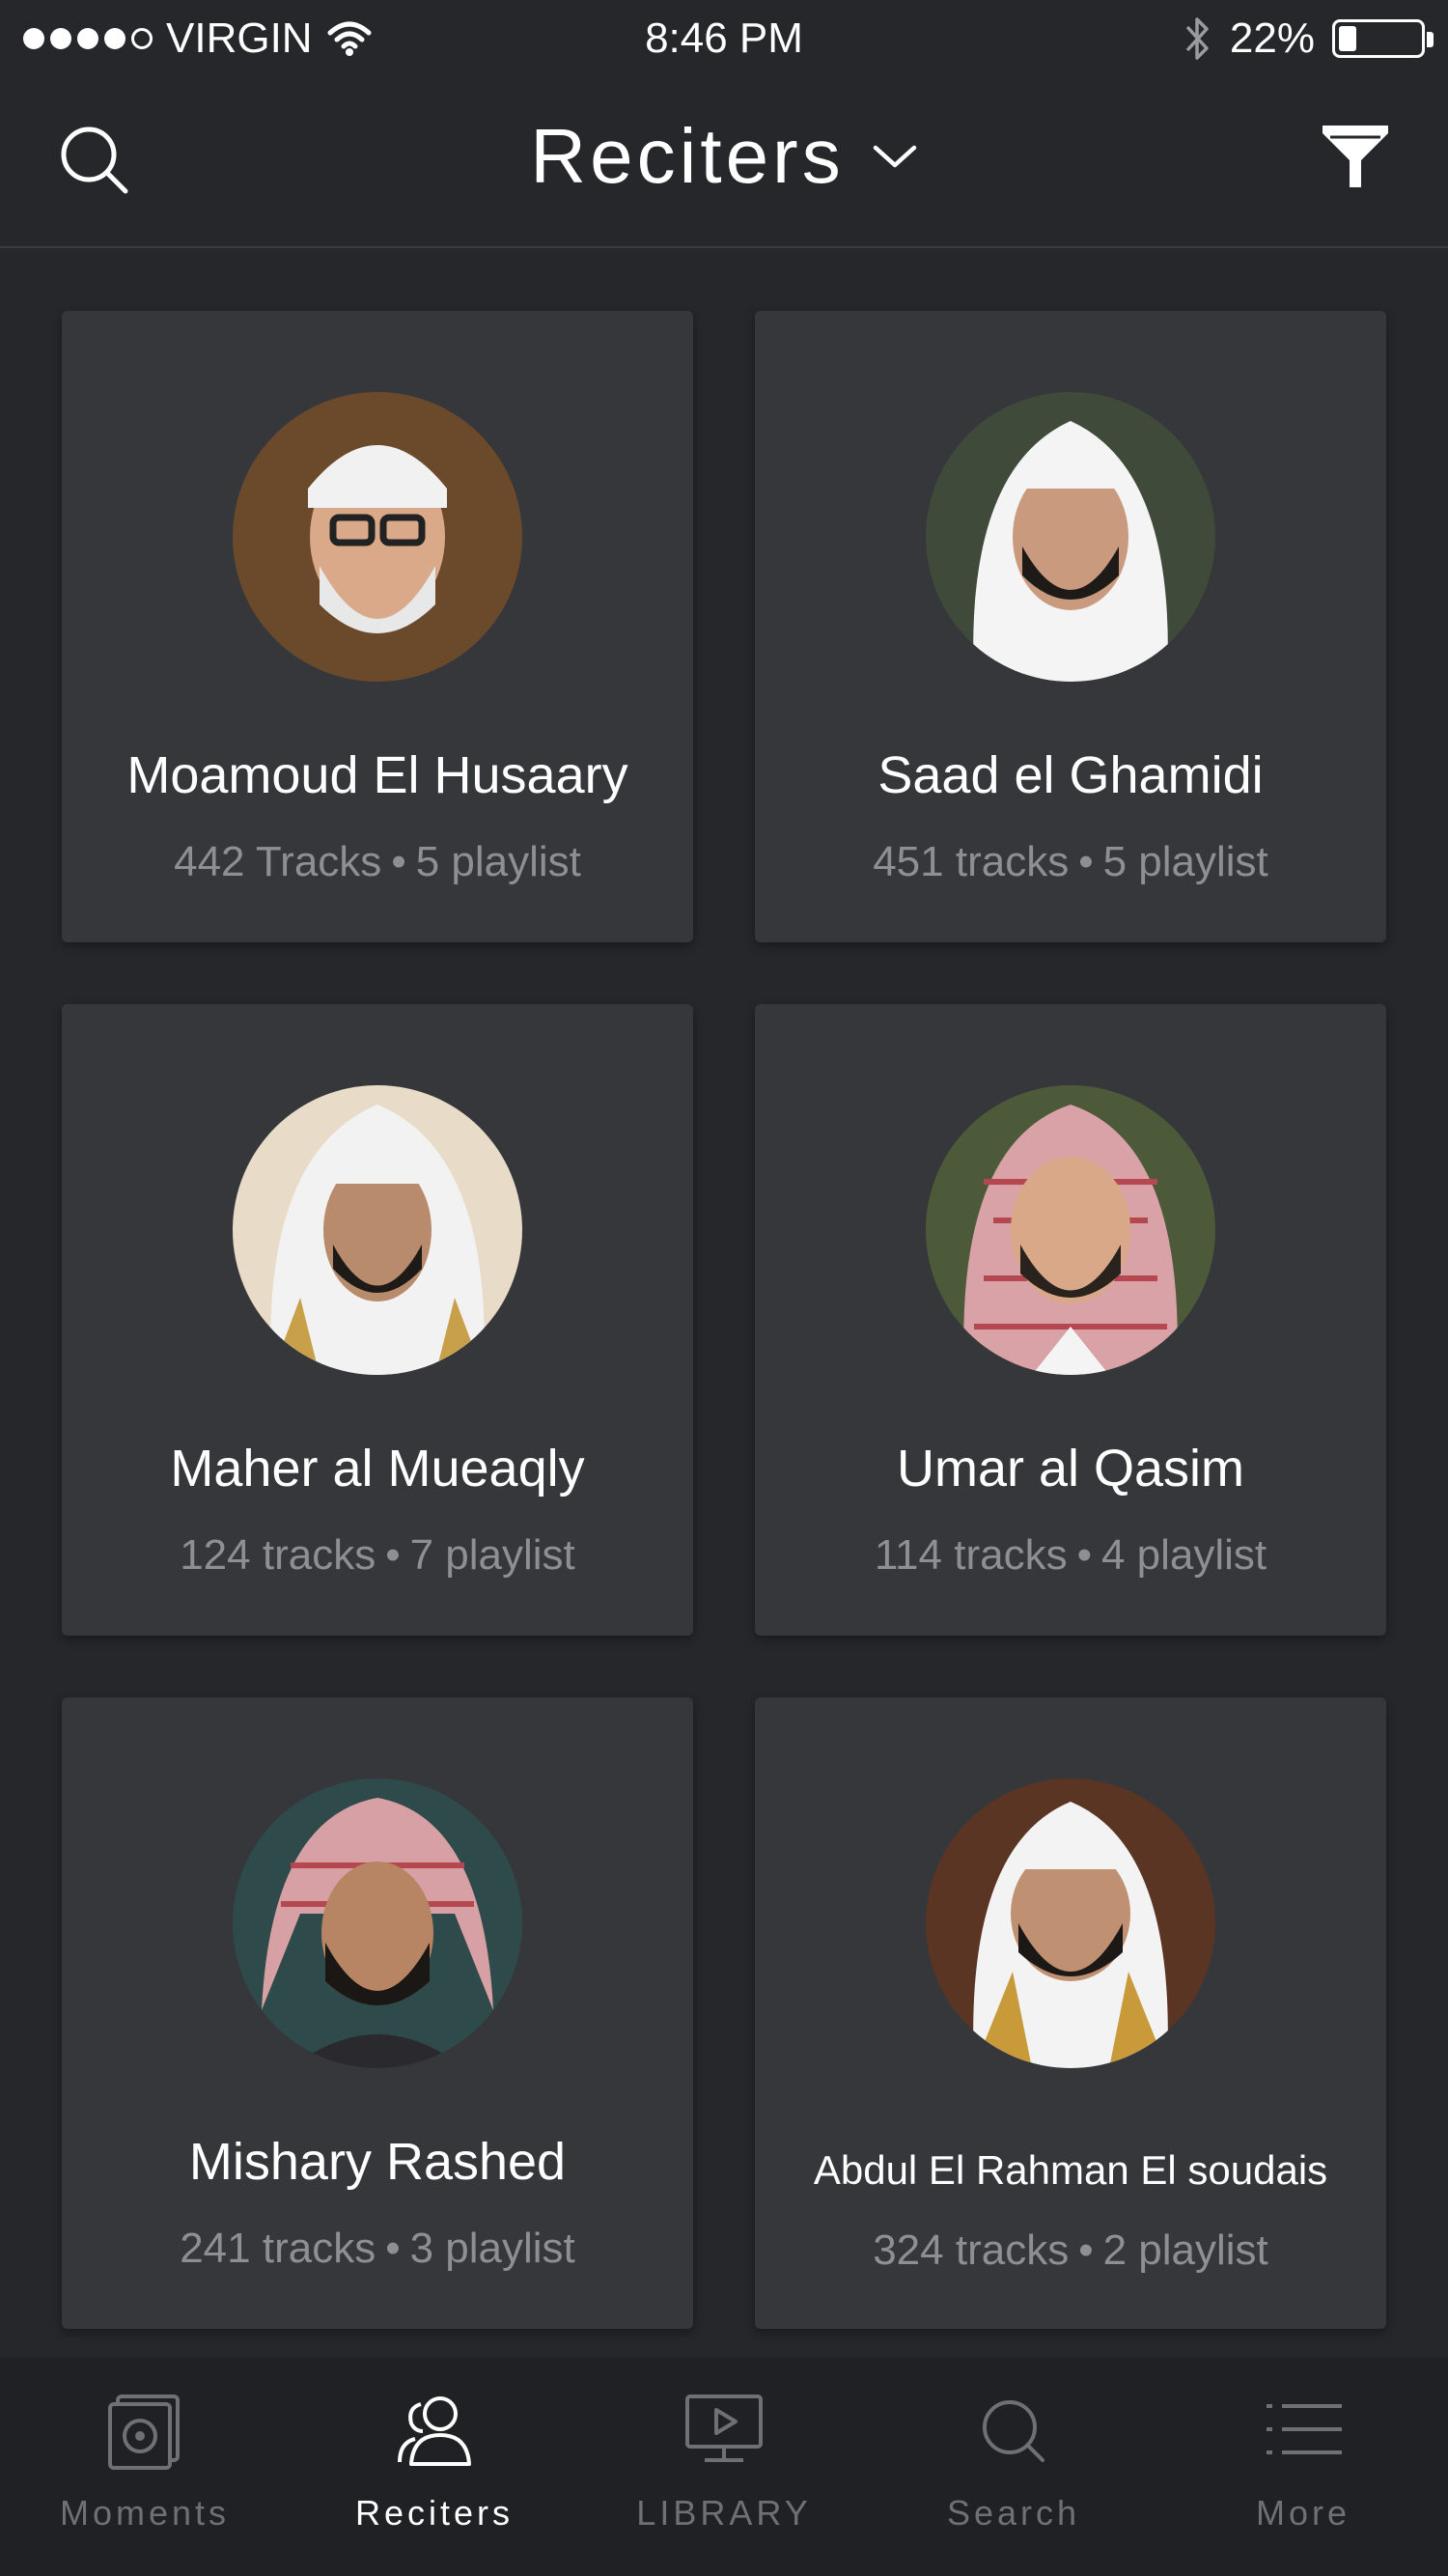 The width and height of the screenshot is (1448, 2576). What do you see at coordinates (1348, 39) in the screenshot?
I see `battery-level` at bounding box center [1348, 39].